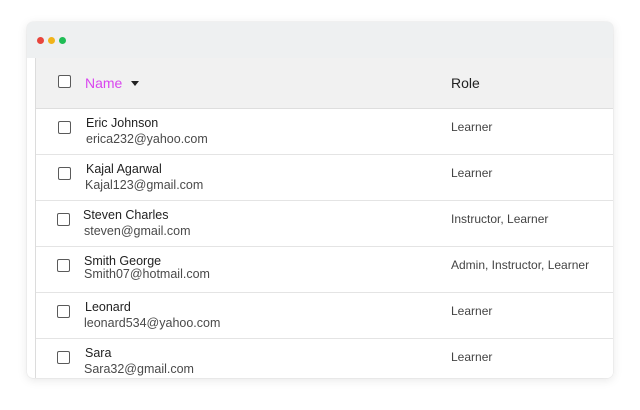 This screenshot has width=640, height=410. Describe the element at coordinates (98, 353) in the screenshot. I see `user-name: Sara` at that location.